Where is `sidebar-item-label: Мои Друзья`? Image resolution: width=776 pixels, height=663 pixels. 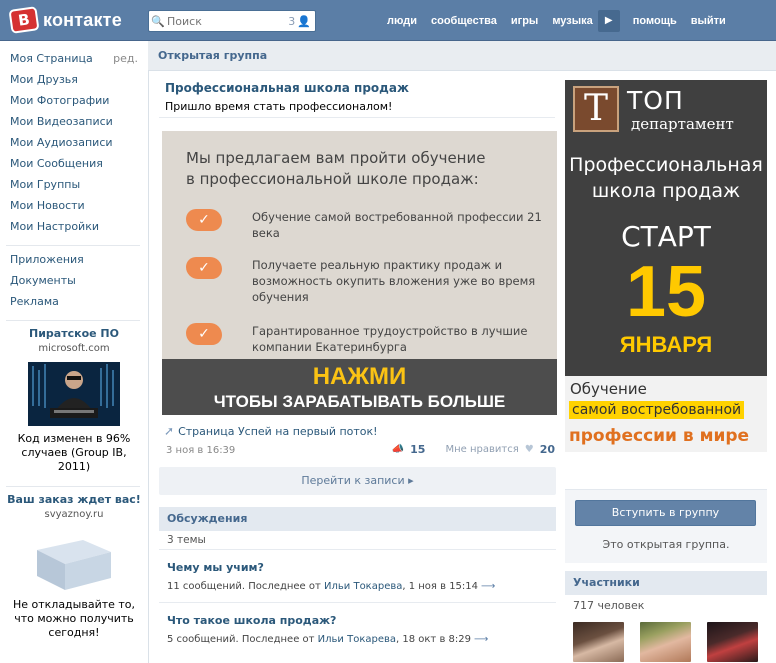 sidebar-item-label: Мои Друзья is located at coordinates (44, 82).